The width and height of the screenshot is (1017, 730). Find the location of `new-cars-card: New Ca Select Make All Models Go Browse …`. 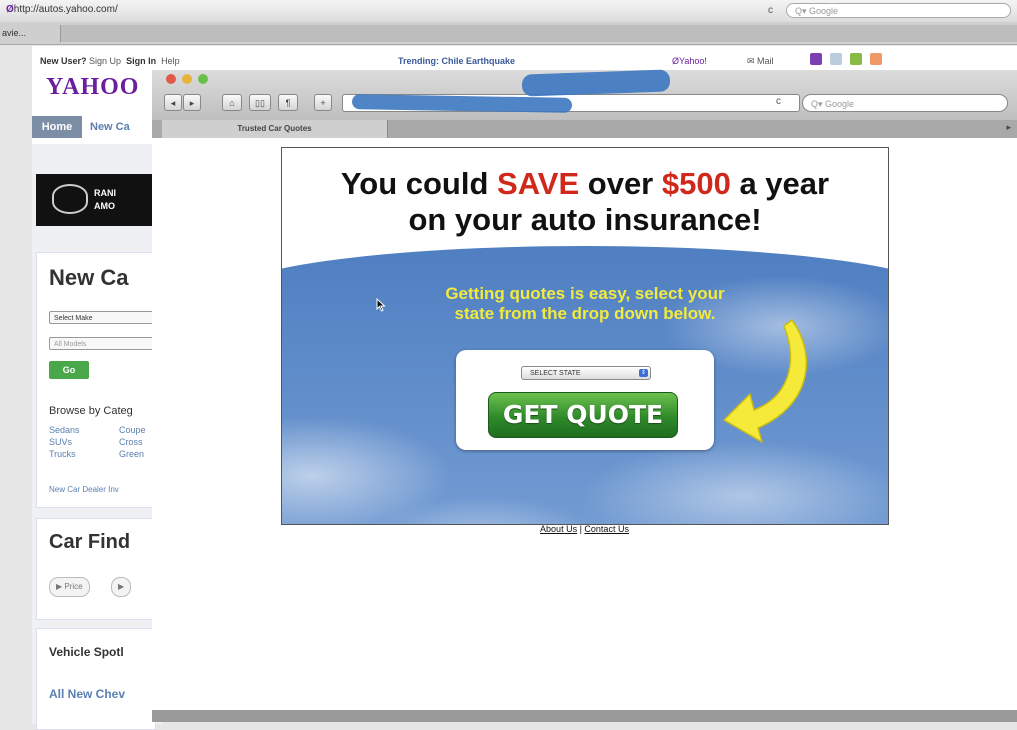

new-cars-card: New Ca Select Make All Models Go Browse … is located at coordinates (97, 380).